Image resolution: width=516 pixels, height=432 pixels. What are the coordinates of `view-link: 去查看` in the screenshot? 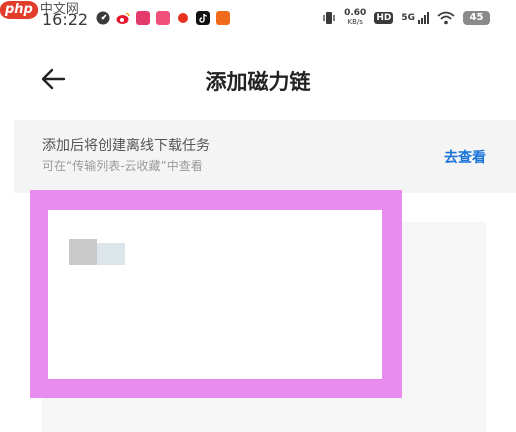 It's located at (465, 157).